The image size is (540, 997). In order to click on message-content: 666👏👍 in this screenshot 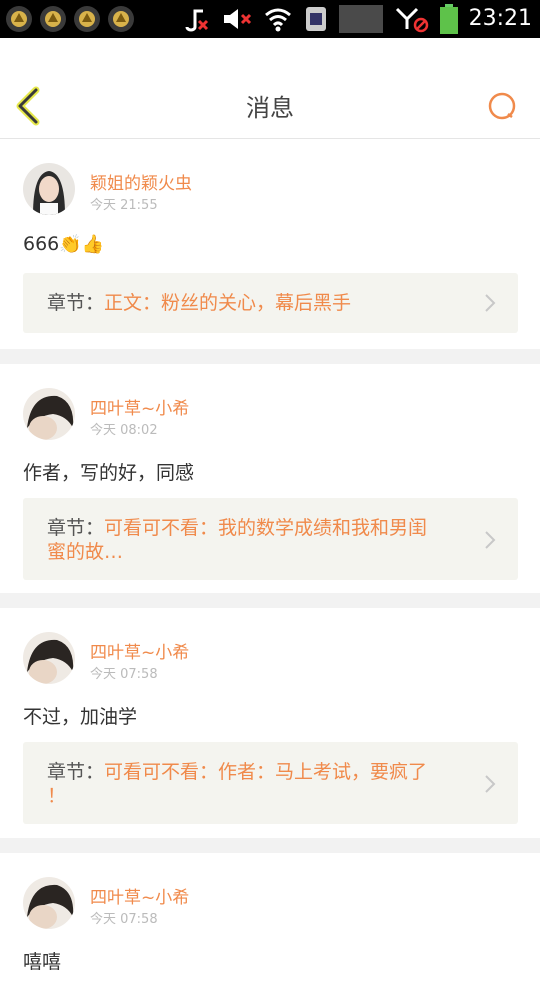, I will do `click(63, 244)`.